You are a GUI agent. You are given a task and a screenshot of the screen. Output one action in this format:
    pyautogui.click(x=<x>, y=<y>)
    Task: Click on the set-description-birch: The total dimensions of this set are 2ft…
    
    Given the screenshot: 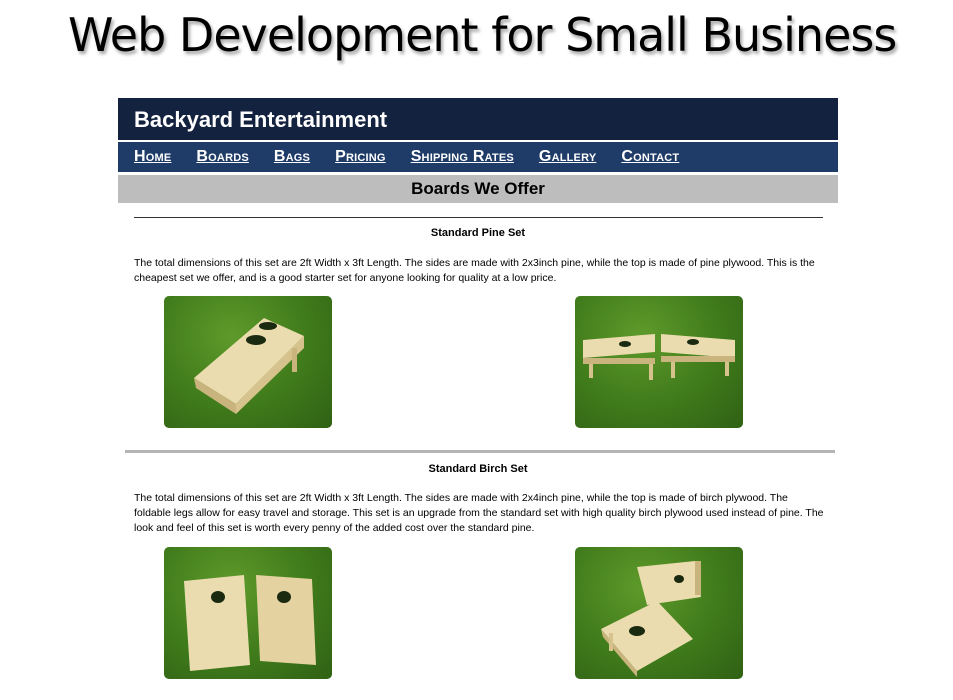 What is the action you would take?
    pyautogui.click(x=479, y=513)
    